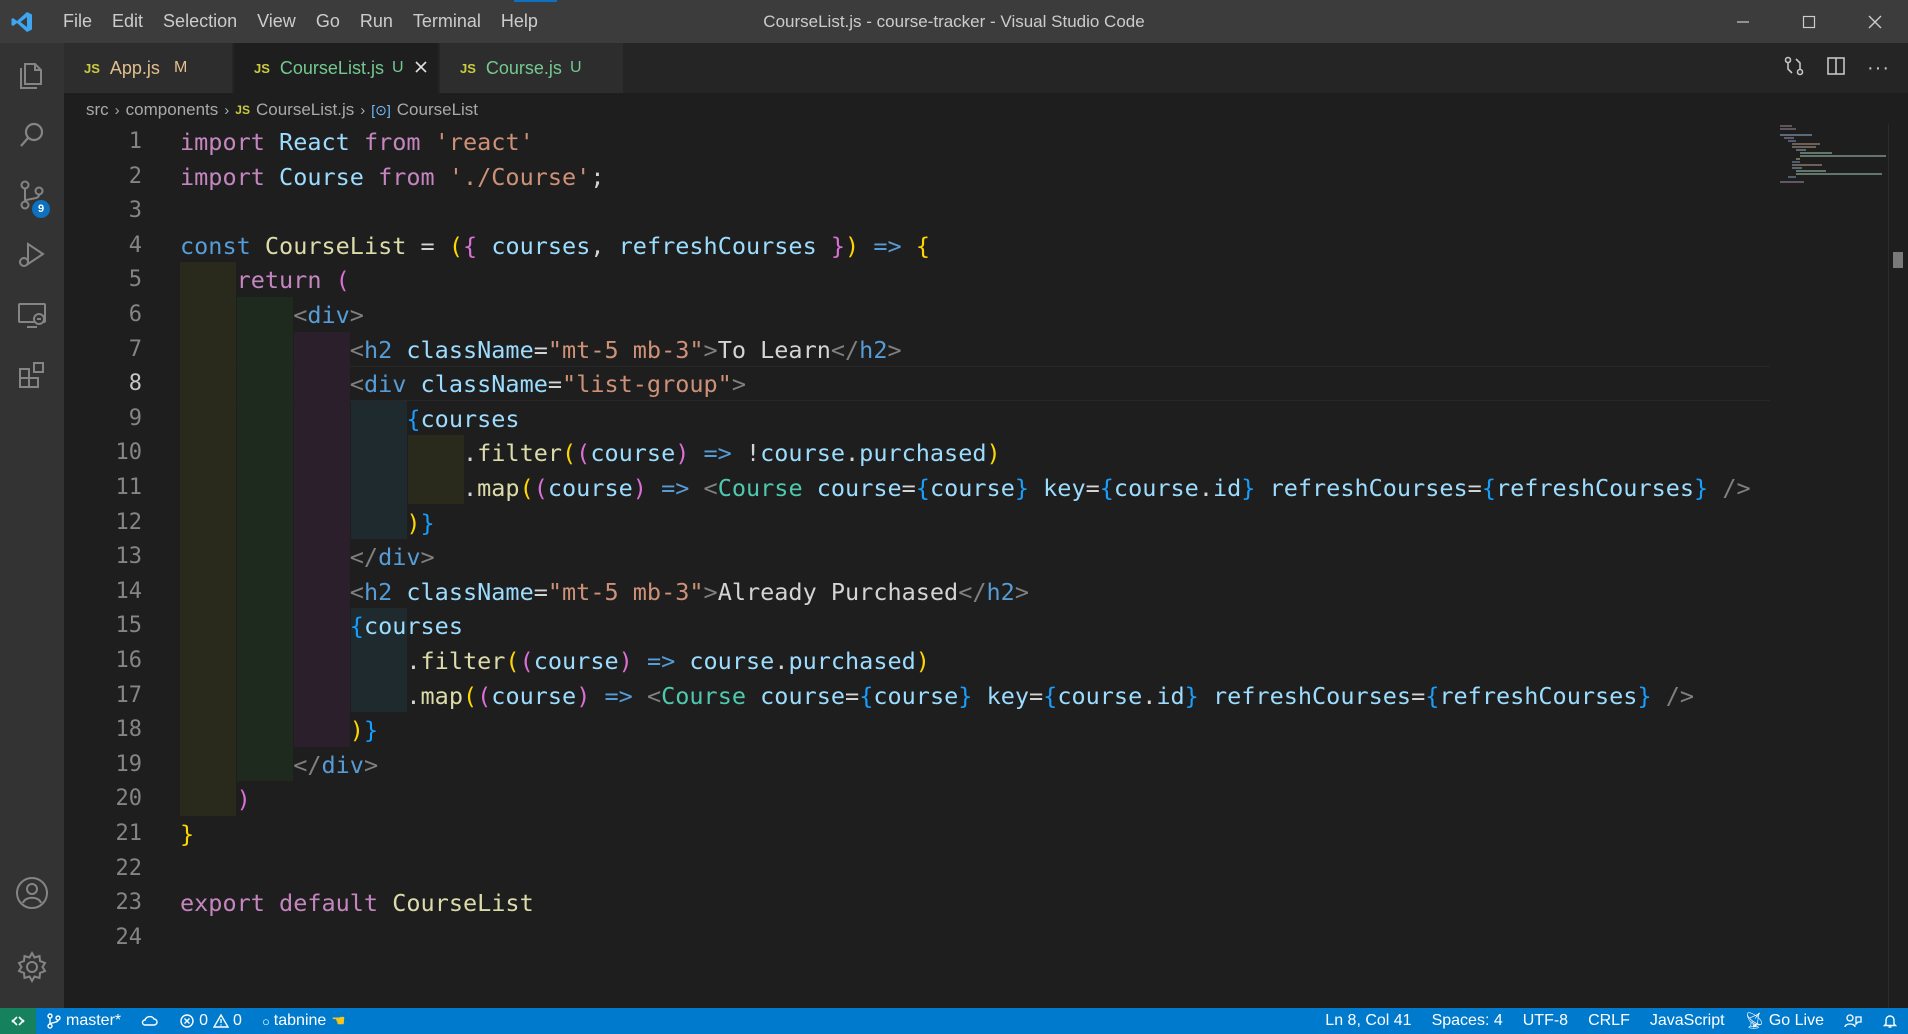  Describe the element at coordinates (1680, 695) in the screenshot. I see `code-token: />` at that location.